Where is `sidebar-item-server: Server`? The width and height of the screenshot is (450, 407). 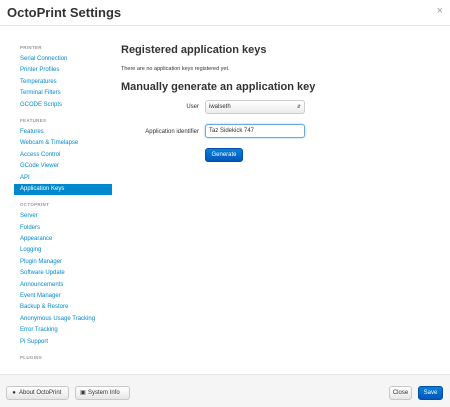 sidebar-item-server: Server is located at coordinates (58, 216).